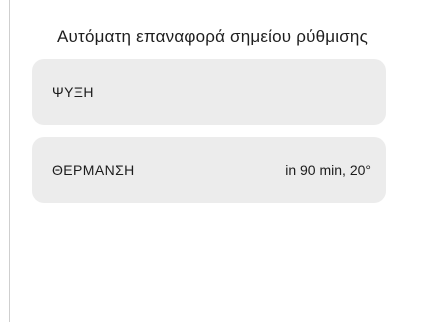  Describe the element at coordinates (9, 161) in the screenshot. I see `left-divider` at that location.